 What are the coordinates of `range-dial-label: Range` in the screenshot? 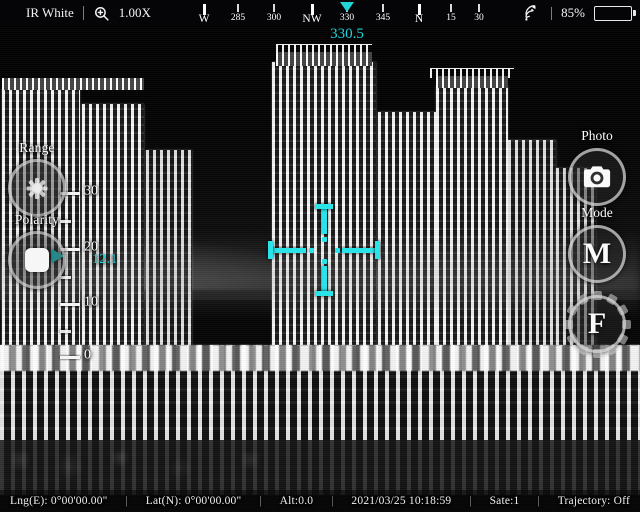 It's located at (37, 147).